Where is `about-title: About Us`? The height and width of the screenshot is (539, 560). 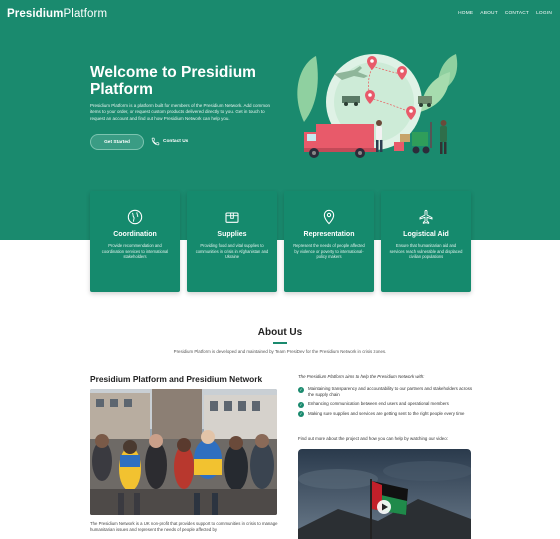 about-title: About Us is located at coordinates (280, 332).